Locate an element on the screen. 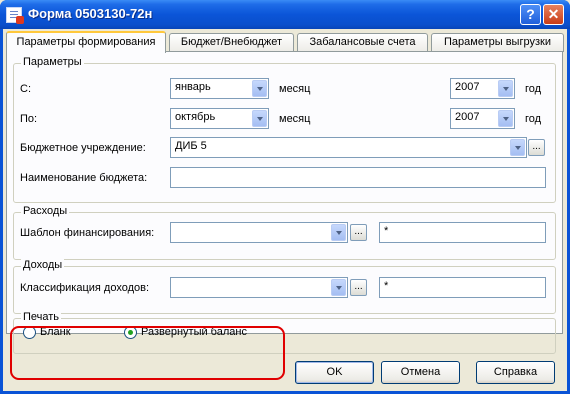 This screenshot has height=394, width=570. to-year-value: 2007 is located at coordinates (467, 117).